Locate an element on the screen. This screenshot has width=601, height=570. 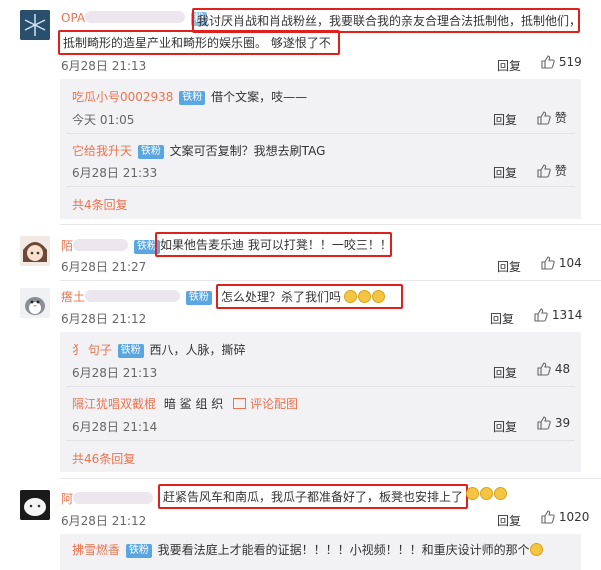
comment-time: 6月28日 21:13 is located at coordinates (104, 66).